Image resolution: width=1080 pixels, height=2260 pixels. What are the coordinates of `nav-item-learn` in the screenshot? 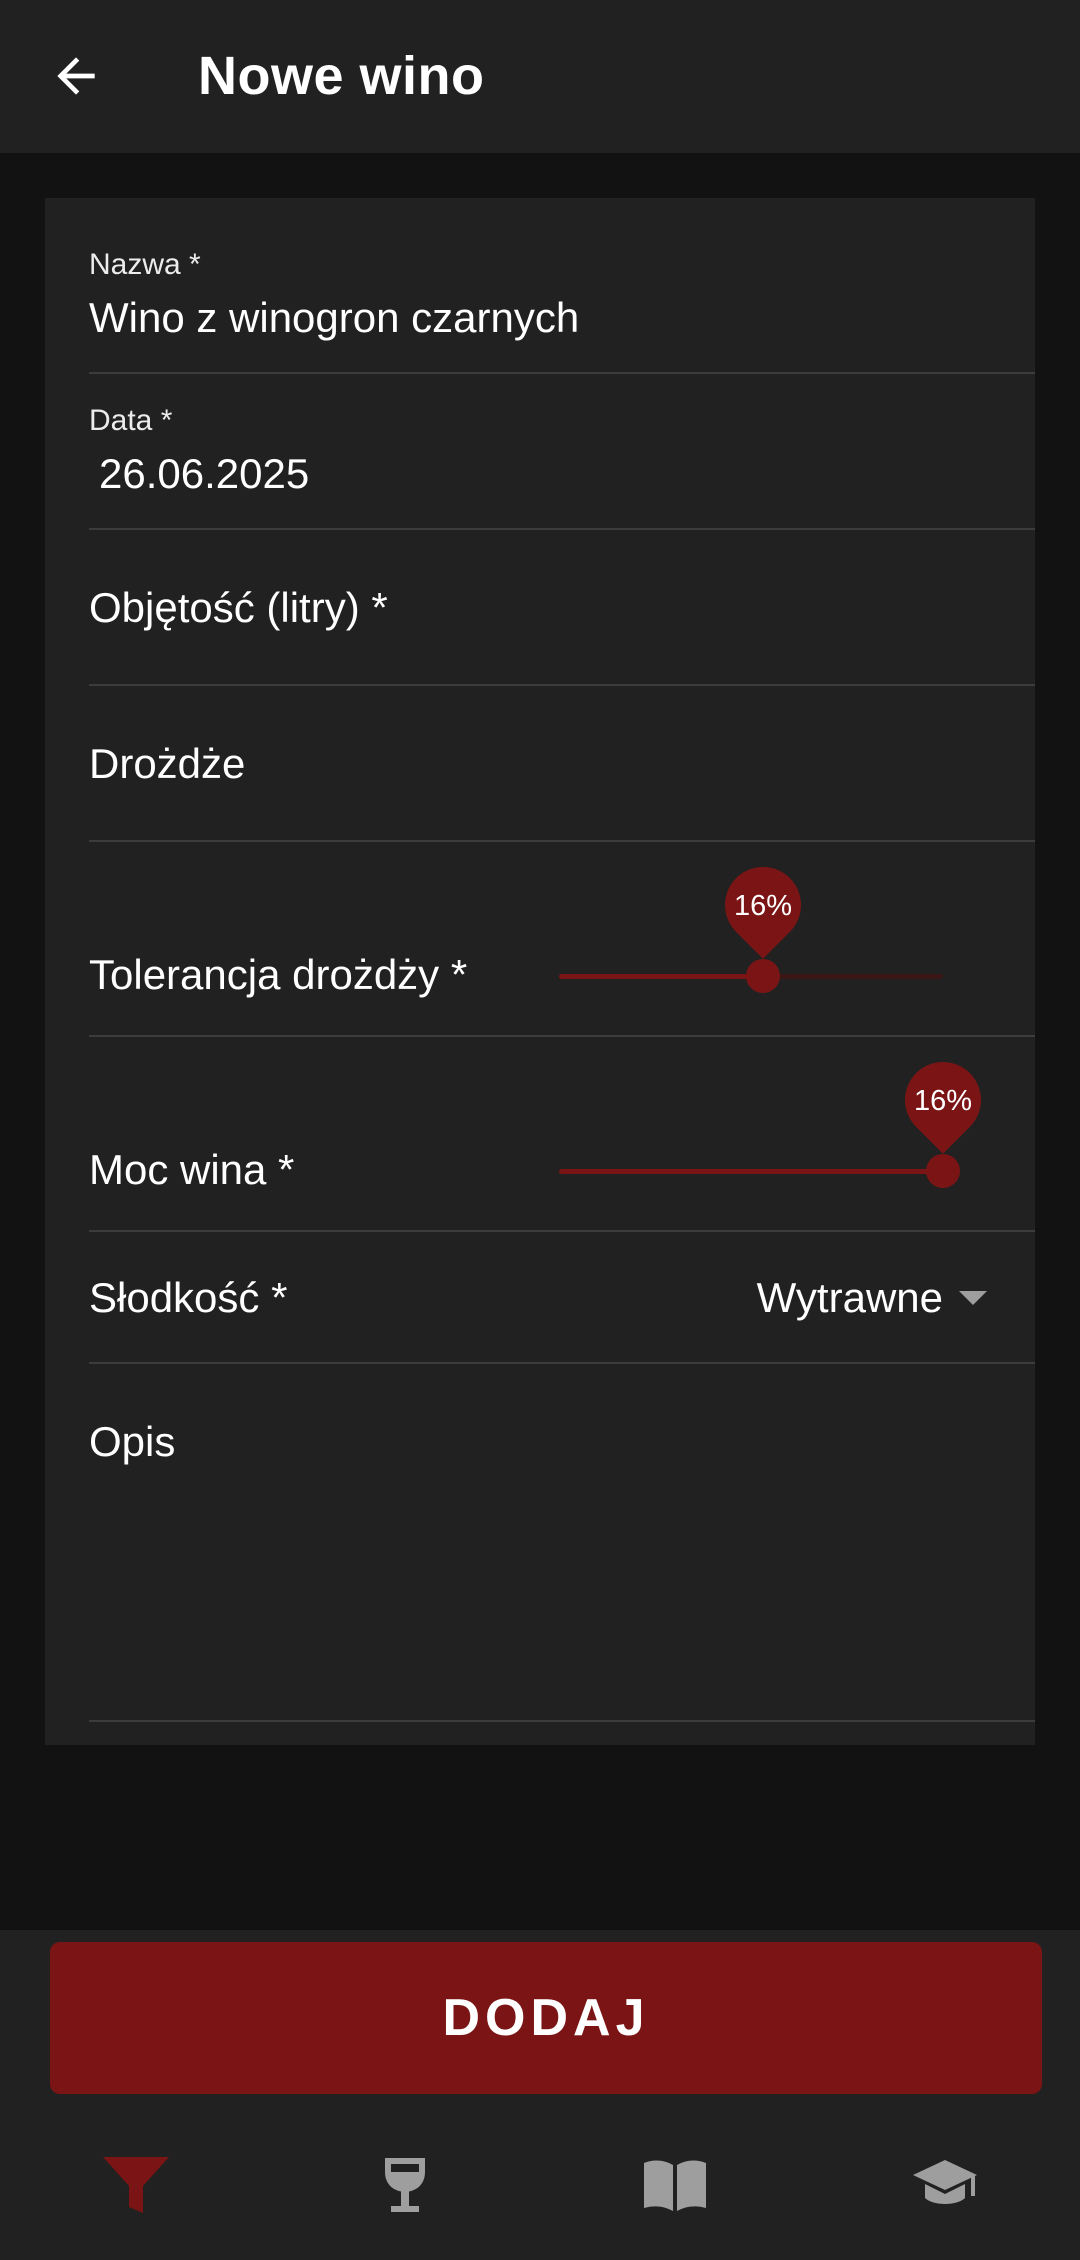 It's located at (945, 2185).